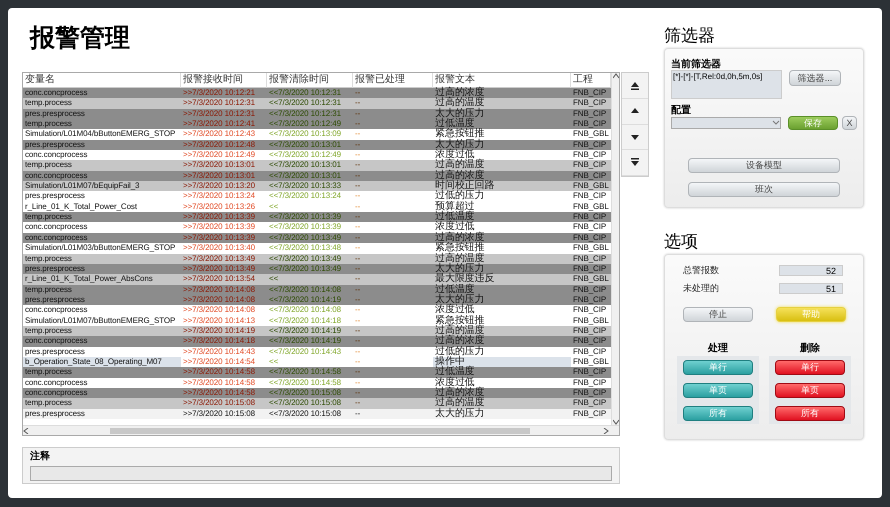  I want to click on table-row: temp.process >>7/3/2020 10:13:01 <<7/3/2020 10:13:01 -- 过高的温度 FNB_CIP, so click(317, 165).